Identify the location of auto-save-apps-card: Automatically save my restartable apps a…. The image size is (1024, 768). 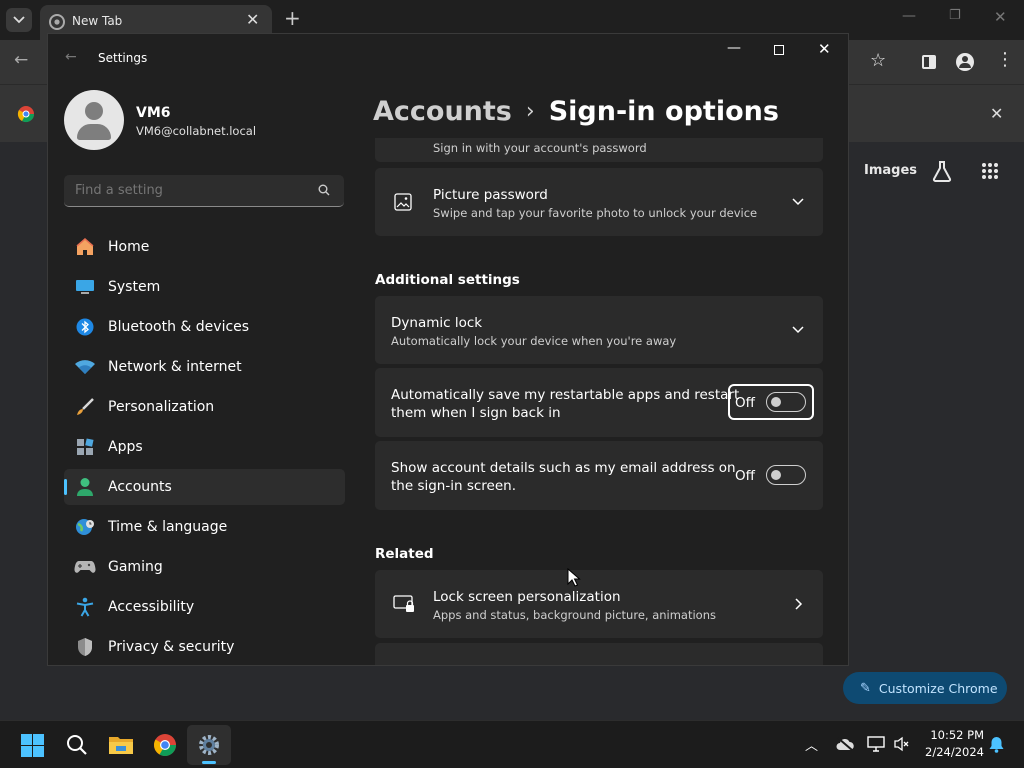
(599, 402).